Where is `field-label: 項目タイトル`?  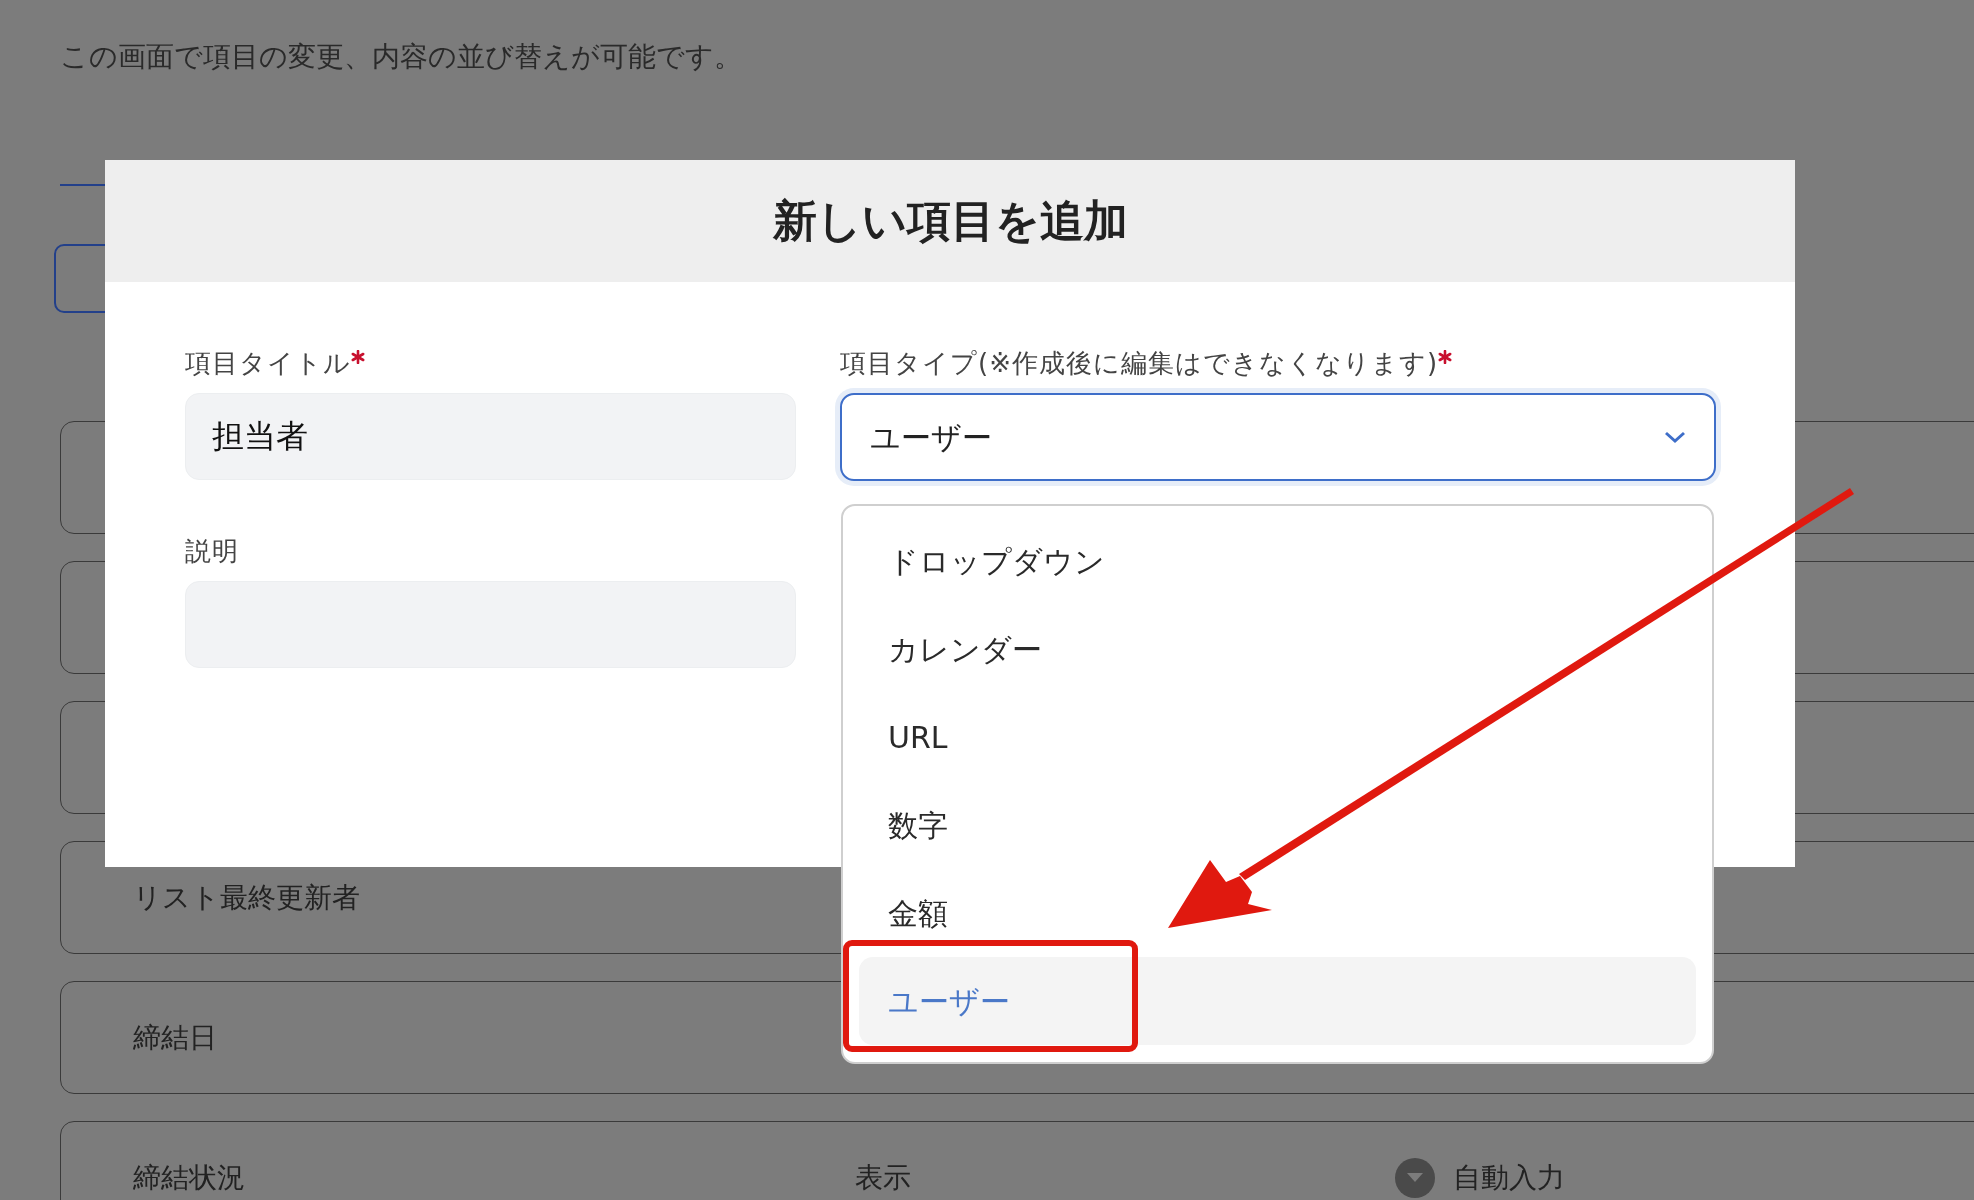
field-label: 項目タイトル is located at coordinates (268, 363).